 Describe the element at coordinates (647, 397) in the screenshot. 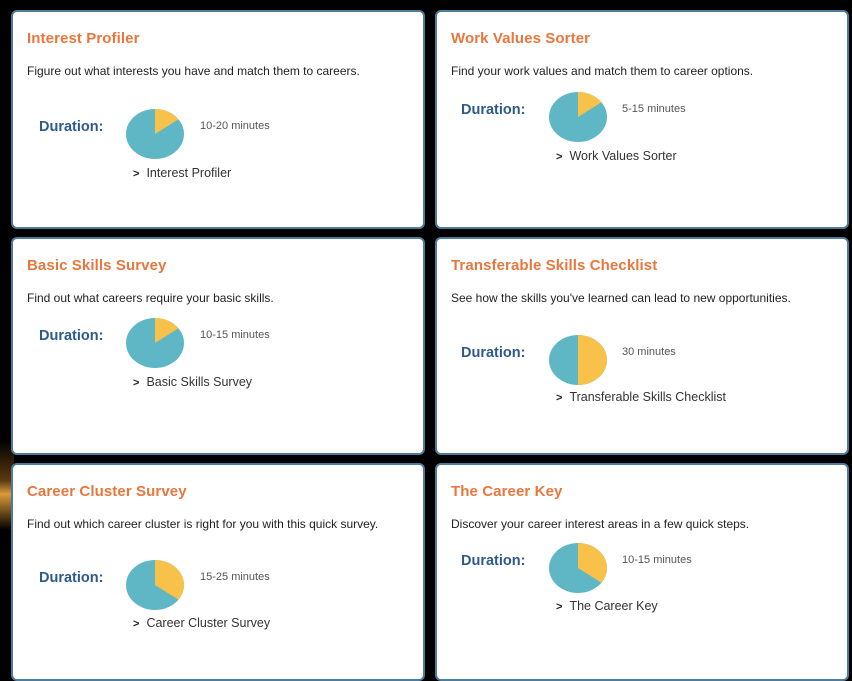

I see `link-label: Transferable Skills Checklist` at that location.